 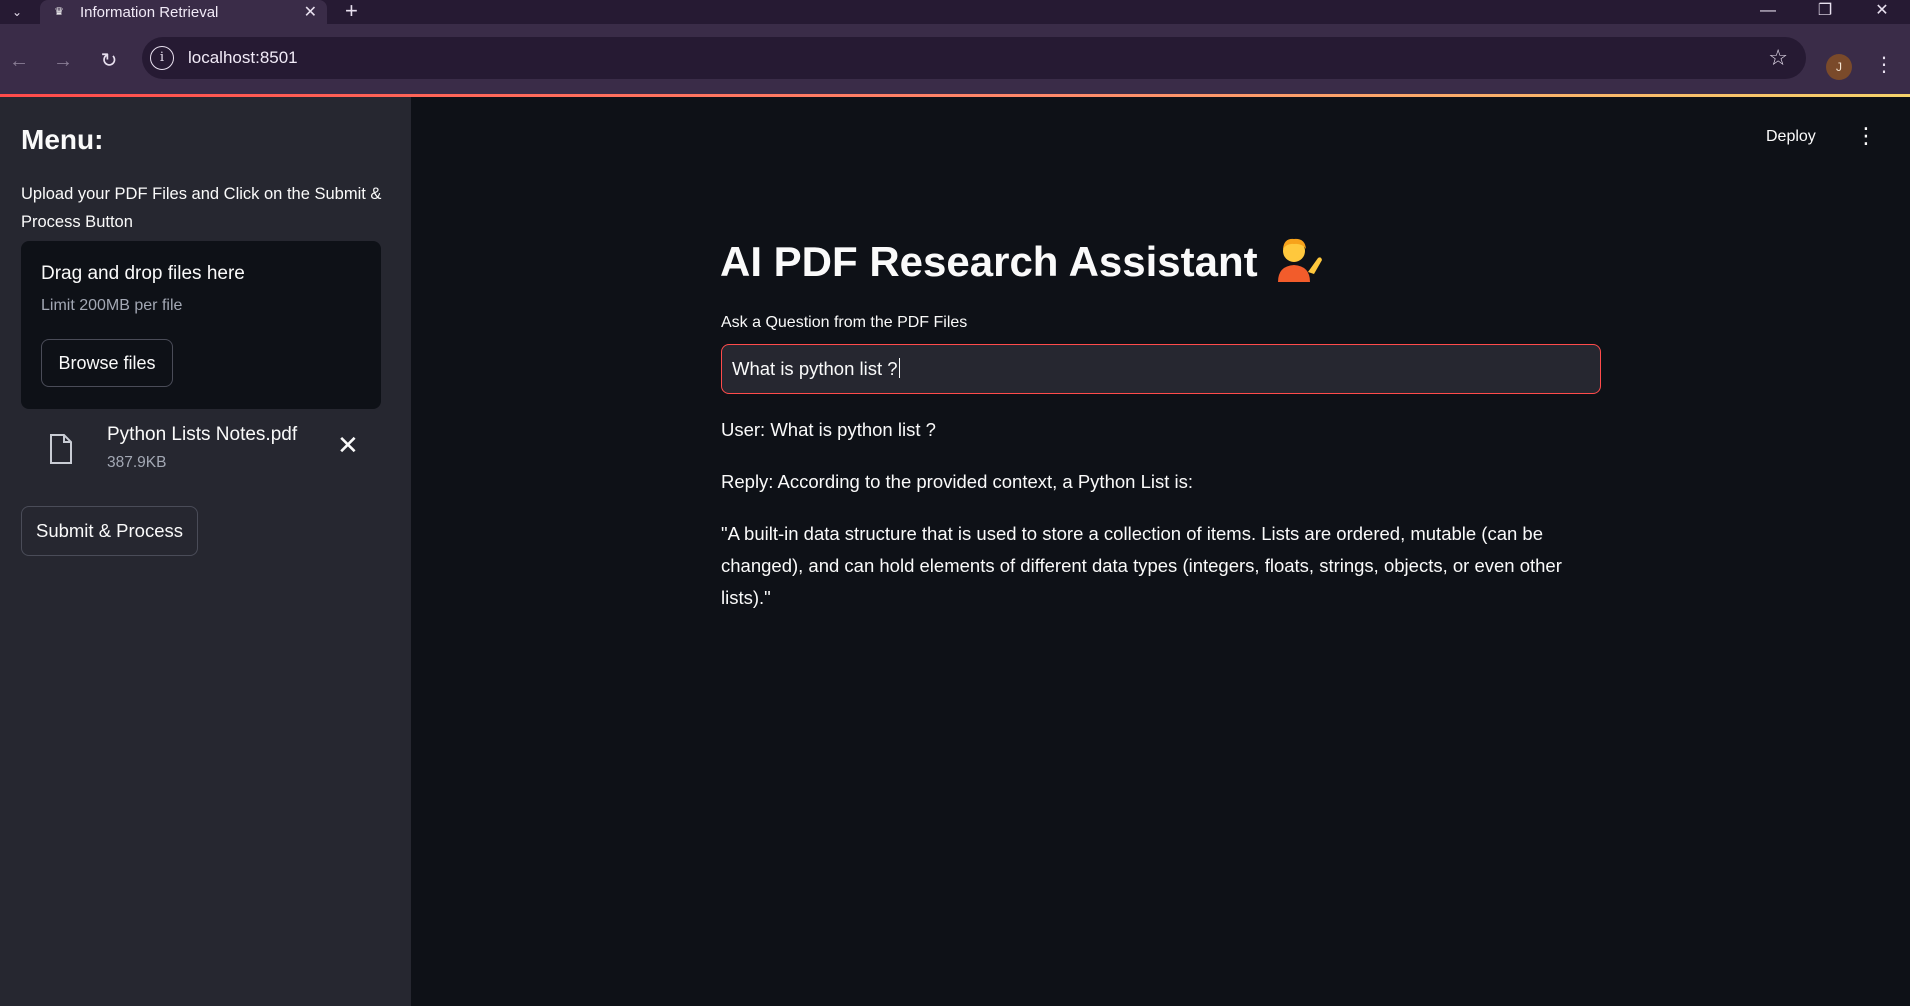 What do you see at coordinates (844, 322) in the screenshot?
I see `question-label: Ask a Question from the PDF Files` at bounding box center [844, 322].